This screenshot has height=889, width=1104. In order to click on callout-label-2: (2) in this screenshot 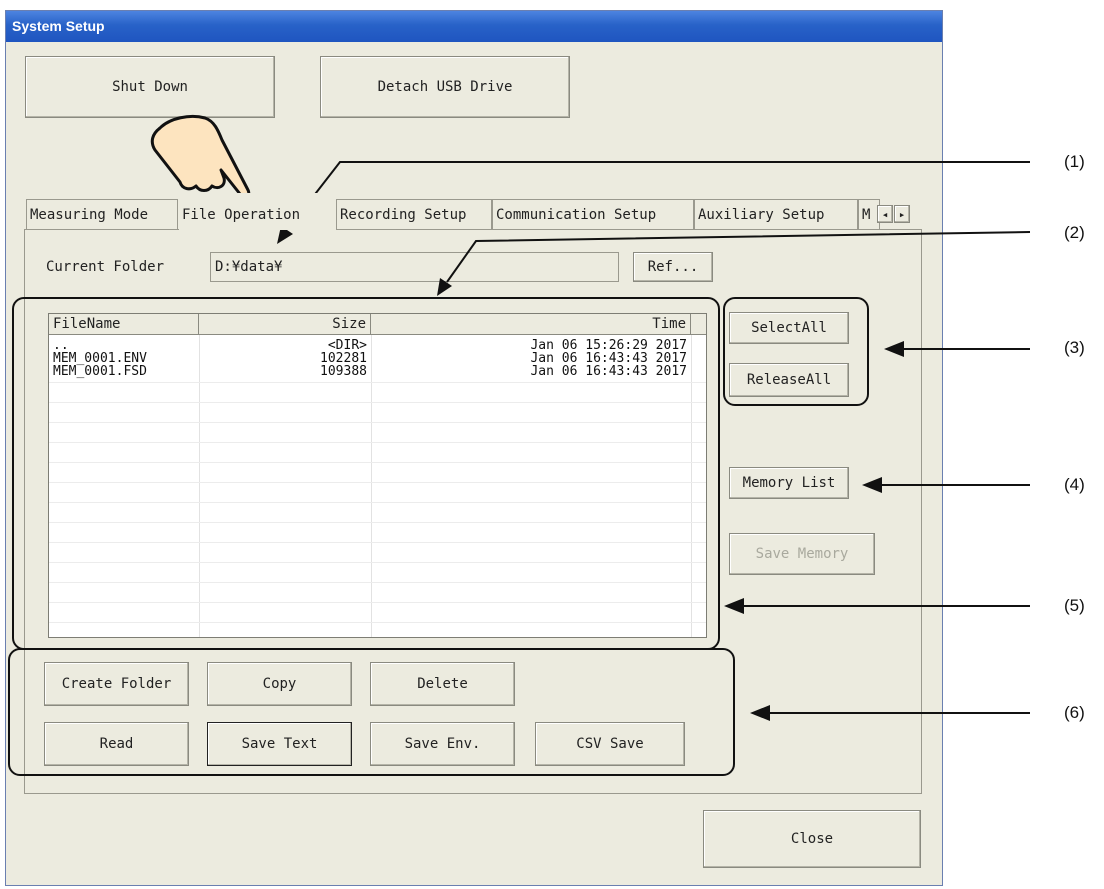, I will do `click(1074, 232)`.